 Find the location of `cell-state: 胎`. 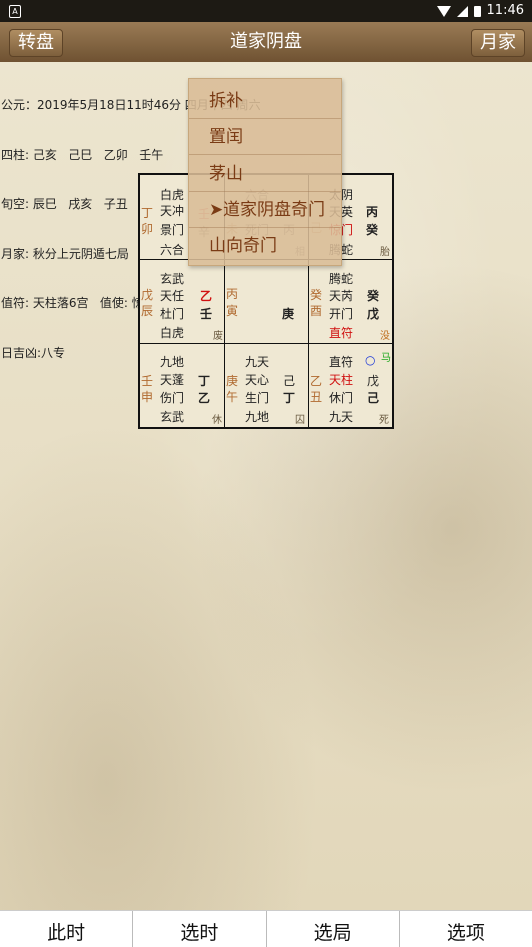

cell-state: 胎 is located at coordinates (385, 252).